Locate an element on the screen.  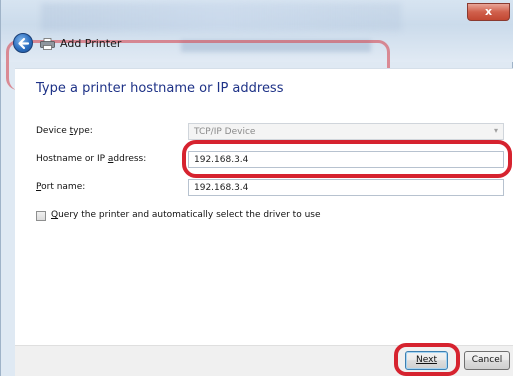
cancel-button: Cancel is located at coordinates (487, 360).